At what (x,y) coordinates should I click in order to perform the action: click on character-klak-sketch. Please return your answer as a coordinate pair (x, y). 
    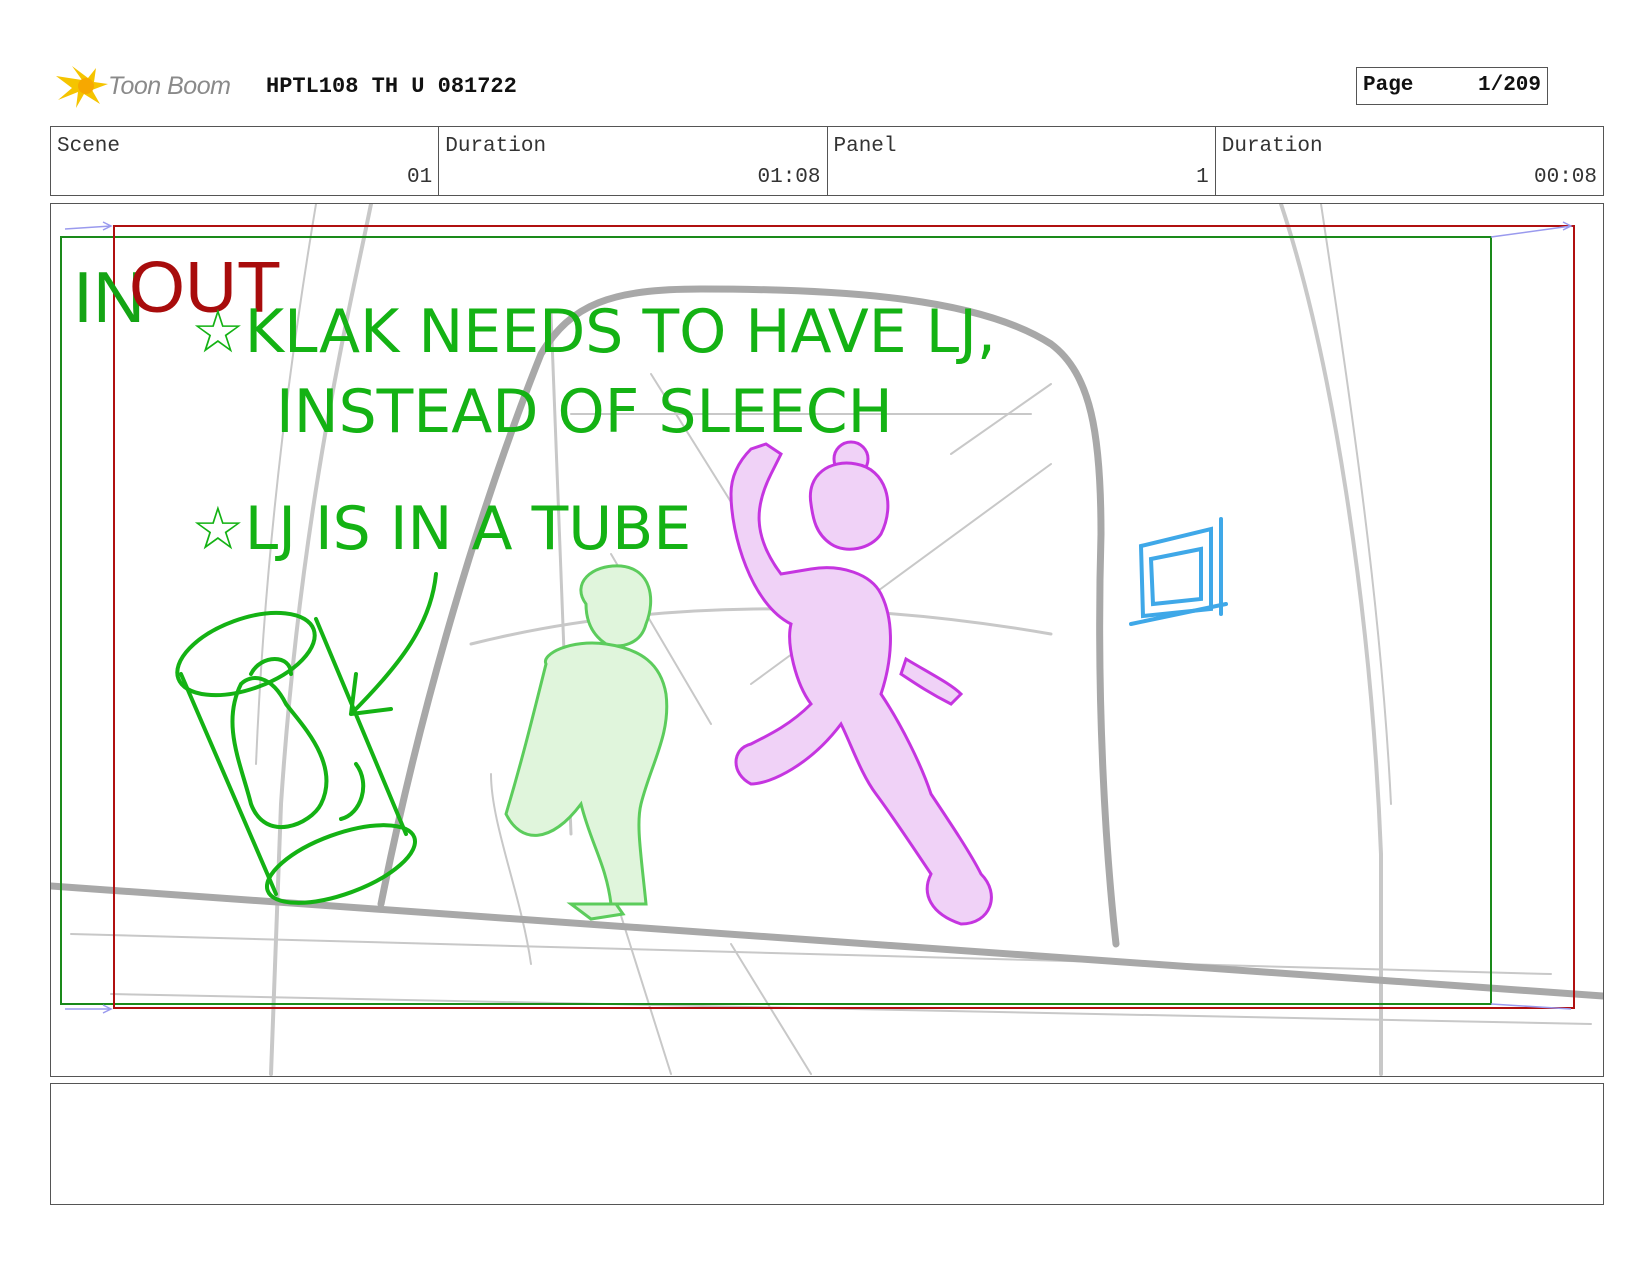
    Looking at the image, I should click on (861, 683).